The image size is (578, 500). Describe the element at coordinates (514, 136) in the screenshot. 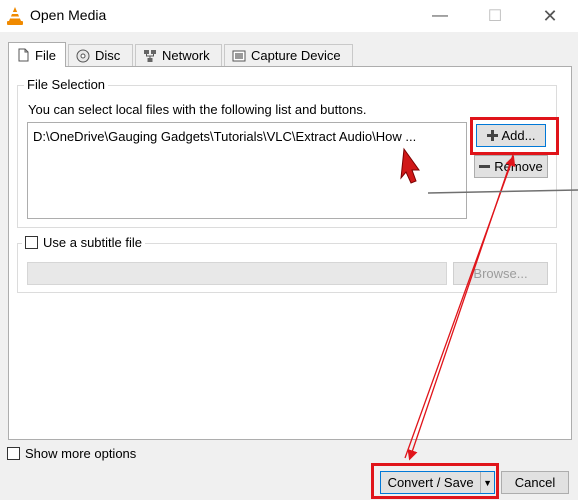

I see `add-button-highlight` at that location.